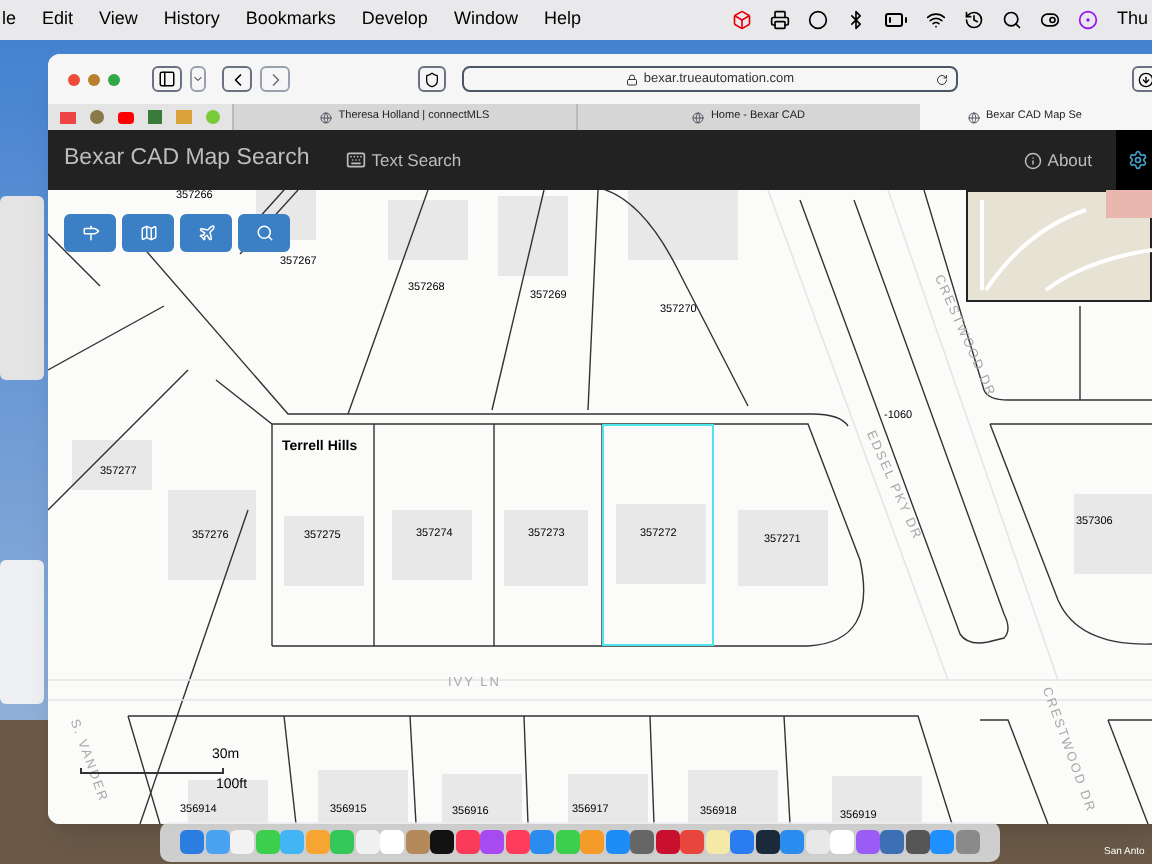 The height and width of the screenshot is (864, 1152). Describe the element at coordinates (237, 79) in the screenshot. I see `back-button` at that location.